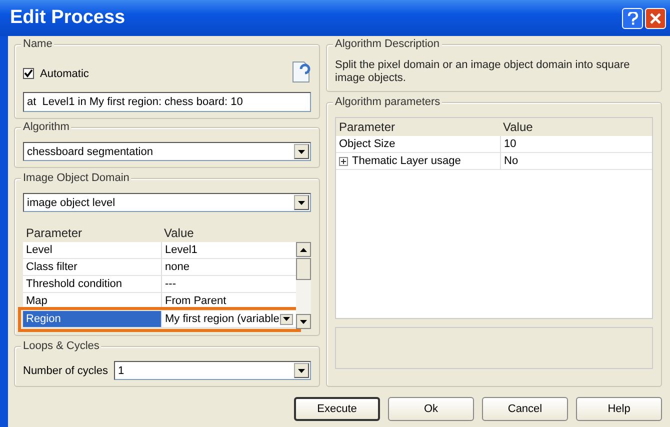 The height and width of the screenshot is (427, 670). Describe the element at coordinates (431, 409) in the screenshot. I see `dialog-button: Ok` at that location.